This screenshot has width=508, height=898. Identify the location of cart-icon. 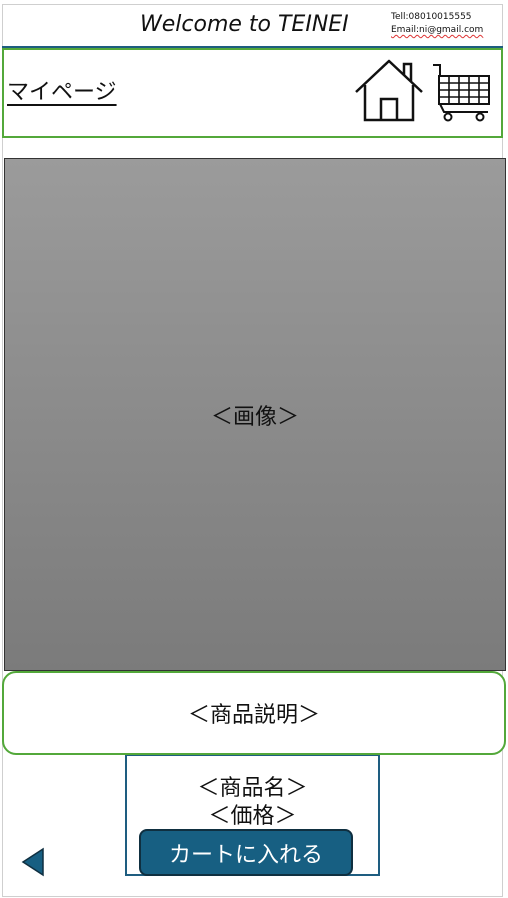
(462, 92).